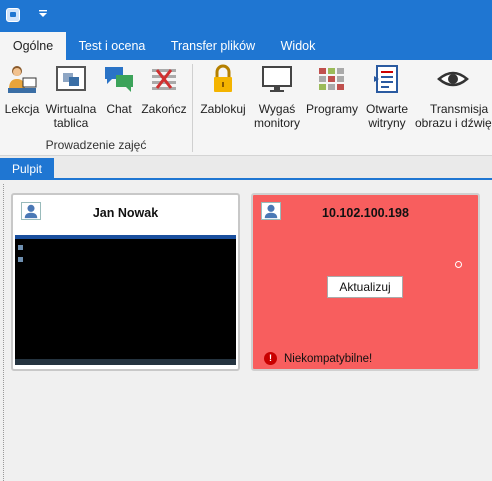  Describe the element at coordinates (125, 300) in the screenshot. I see `screen-thumbnail` at that location.